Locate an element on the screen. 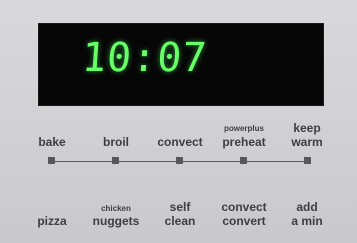 The height and width of the screenshot is (243, 357). powerplus-preheat-label: powerplus preheat is located at coordinates (244, 136).